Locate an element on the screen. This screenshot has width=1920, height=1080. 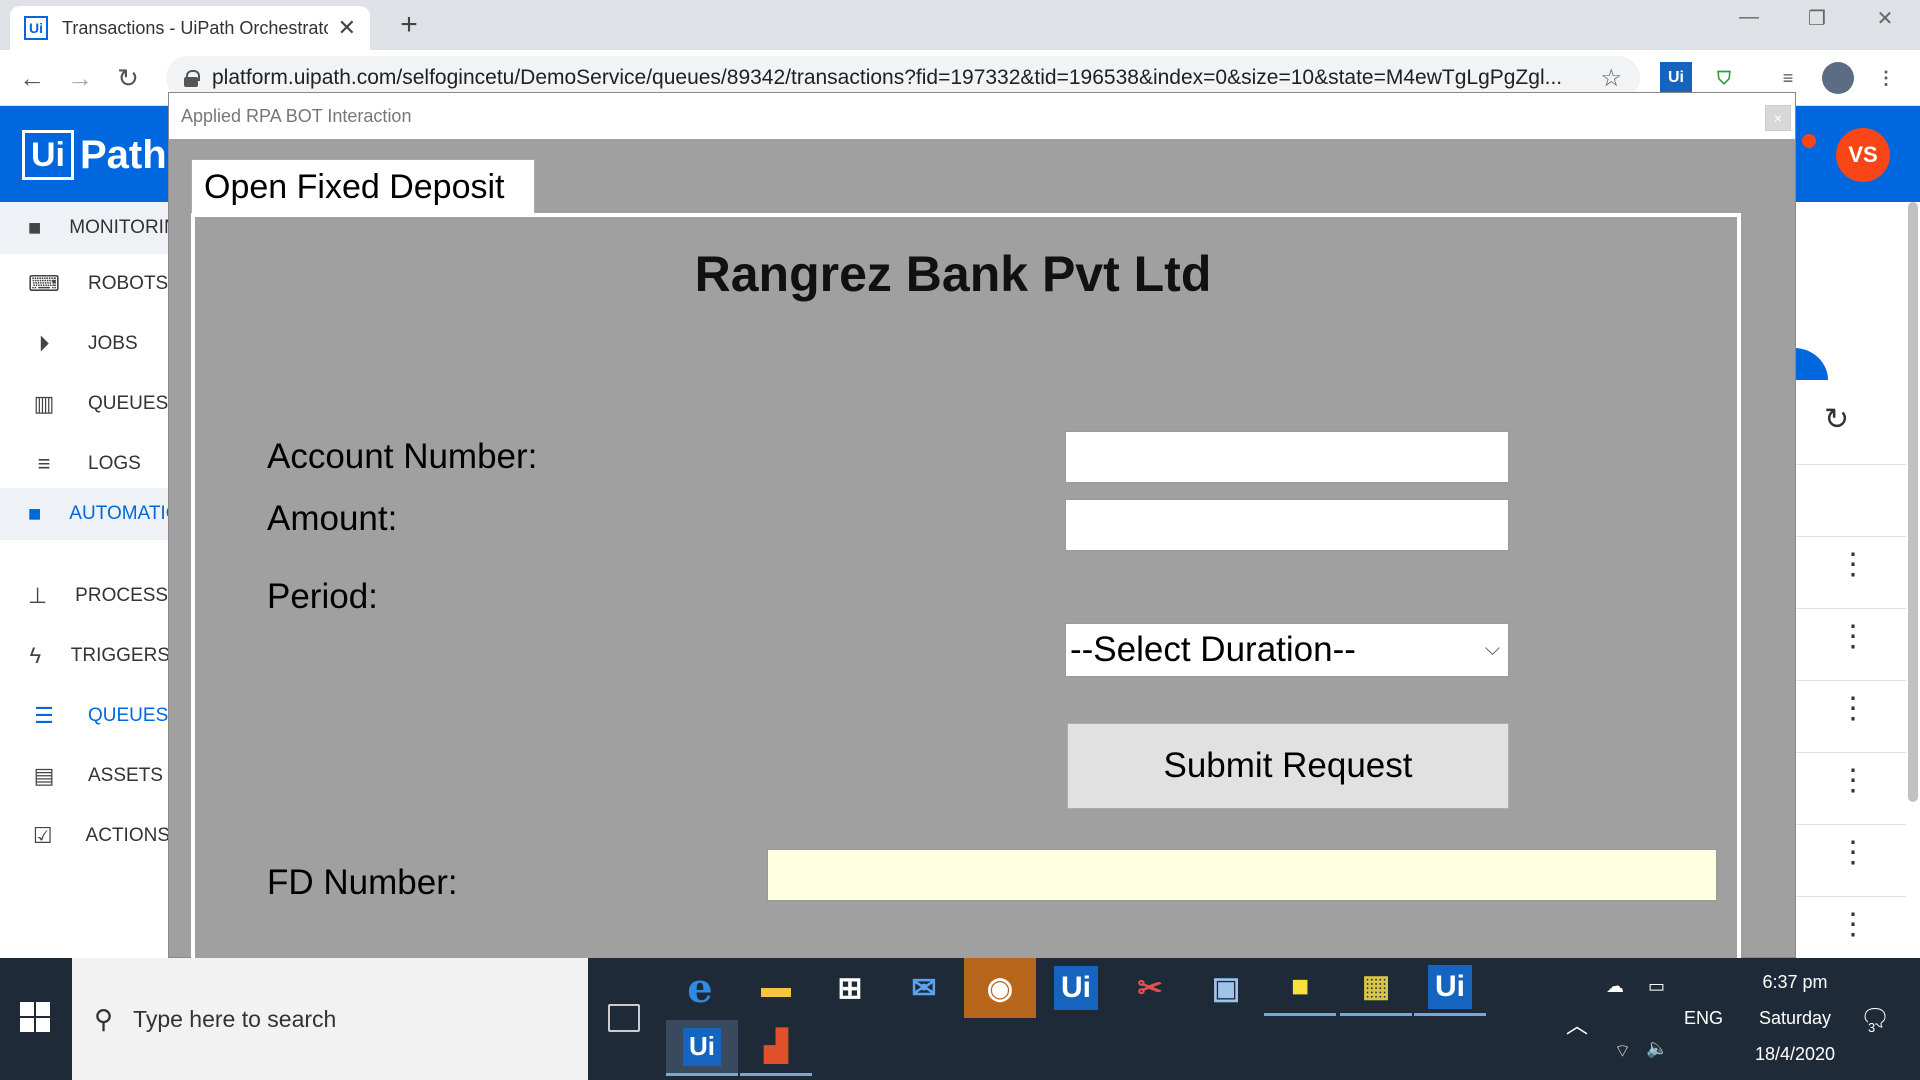
mail-icon: ✉ is located at coordinates (924, 988).